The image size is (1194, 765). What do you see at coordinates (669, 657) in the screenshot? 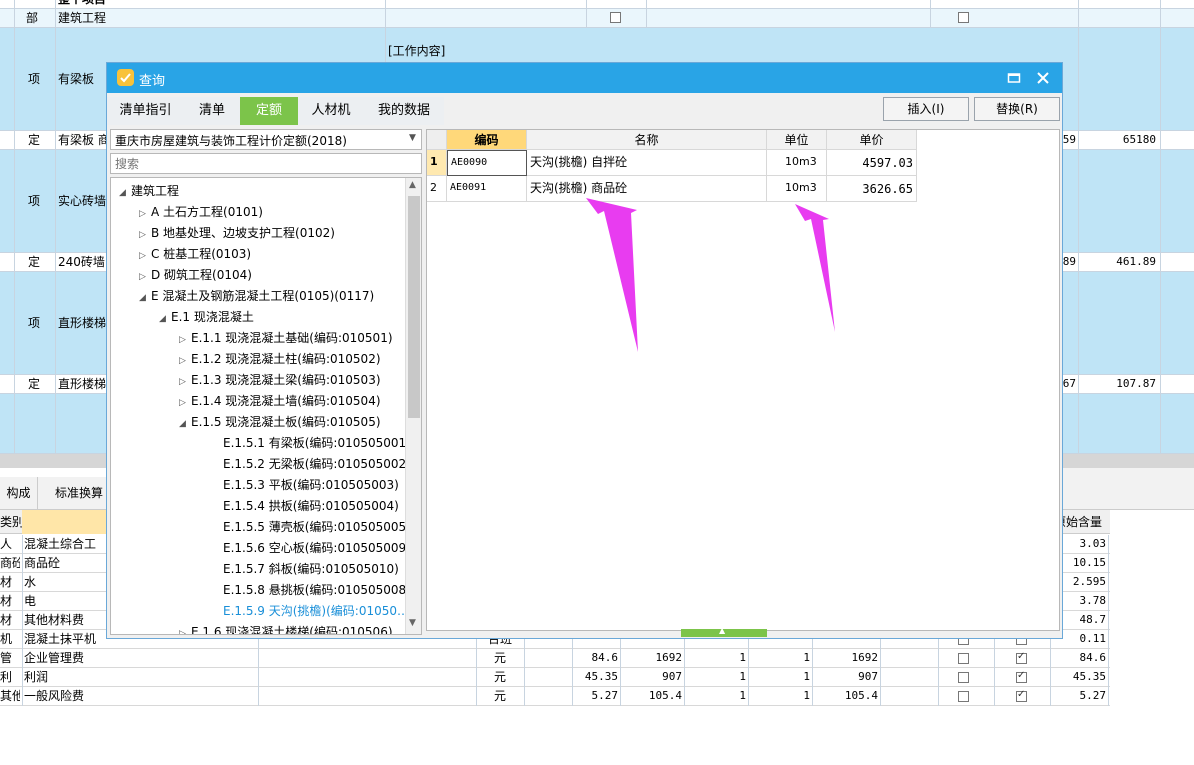
I see `bottom-cell-total: 1692` at bounding box center [669, 657].